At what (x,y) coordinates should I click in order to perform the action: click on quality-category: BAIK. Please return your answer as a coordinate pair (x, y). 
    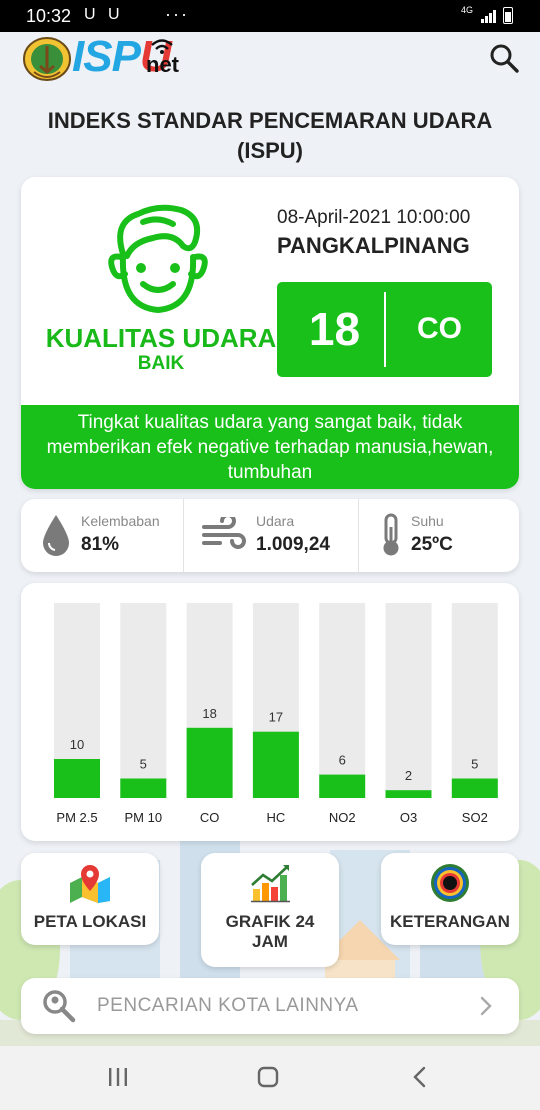
    Looking at the image, I should click on (161, 363).